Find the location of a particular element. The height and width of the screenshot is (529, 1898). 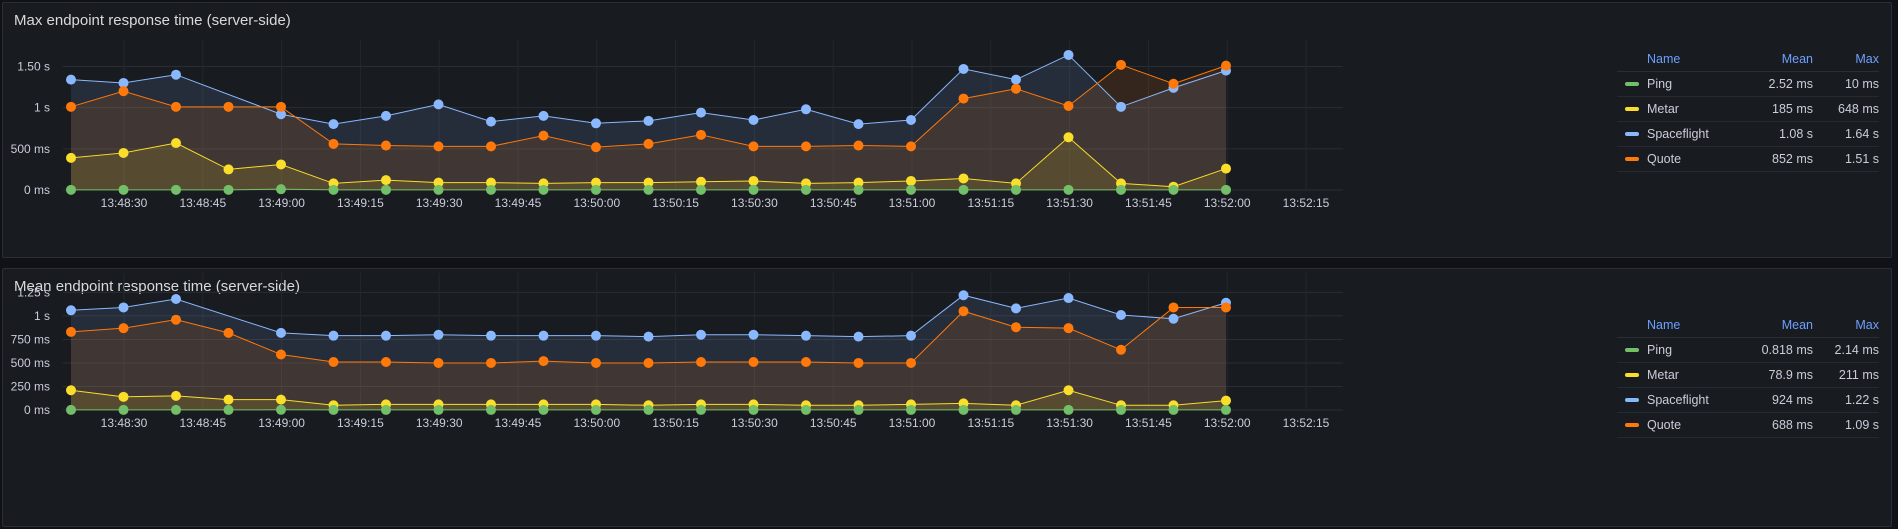

y-tick-label: 1.50 s is located at coordinates (33, 66).